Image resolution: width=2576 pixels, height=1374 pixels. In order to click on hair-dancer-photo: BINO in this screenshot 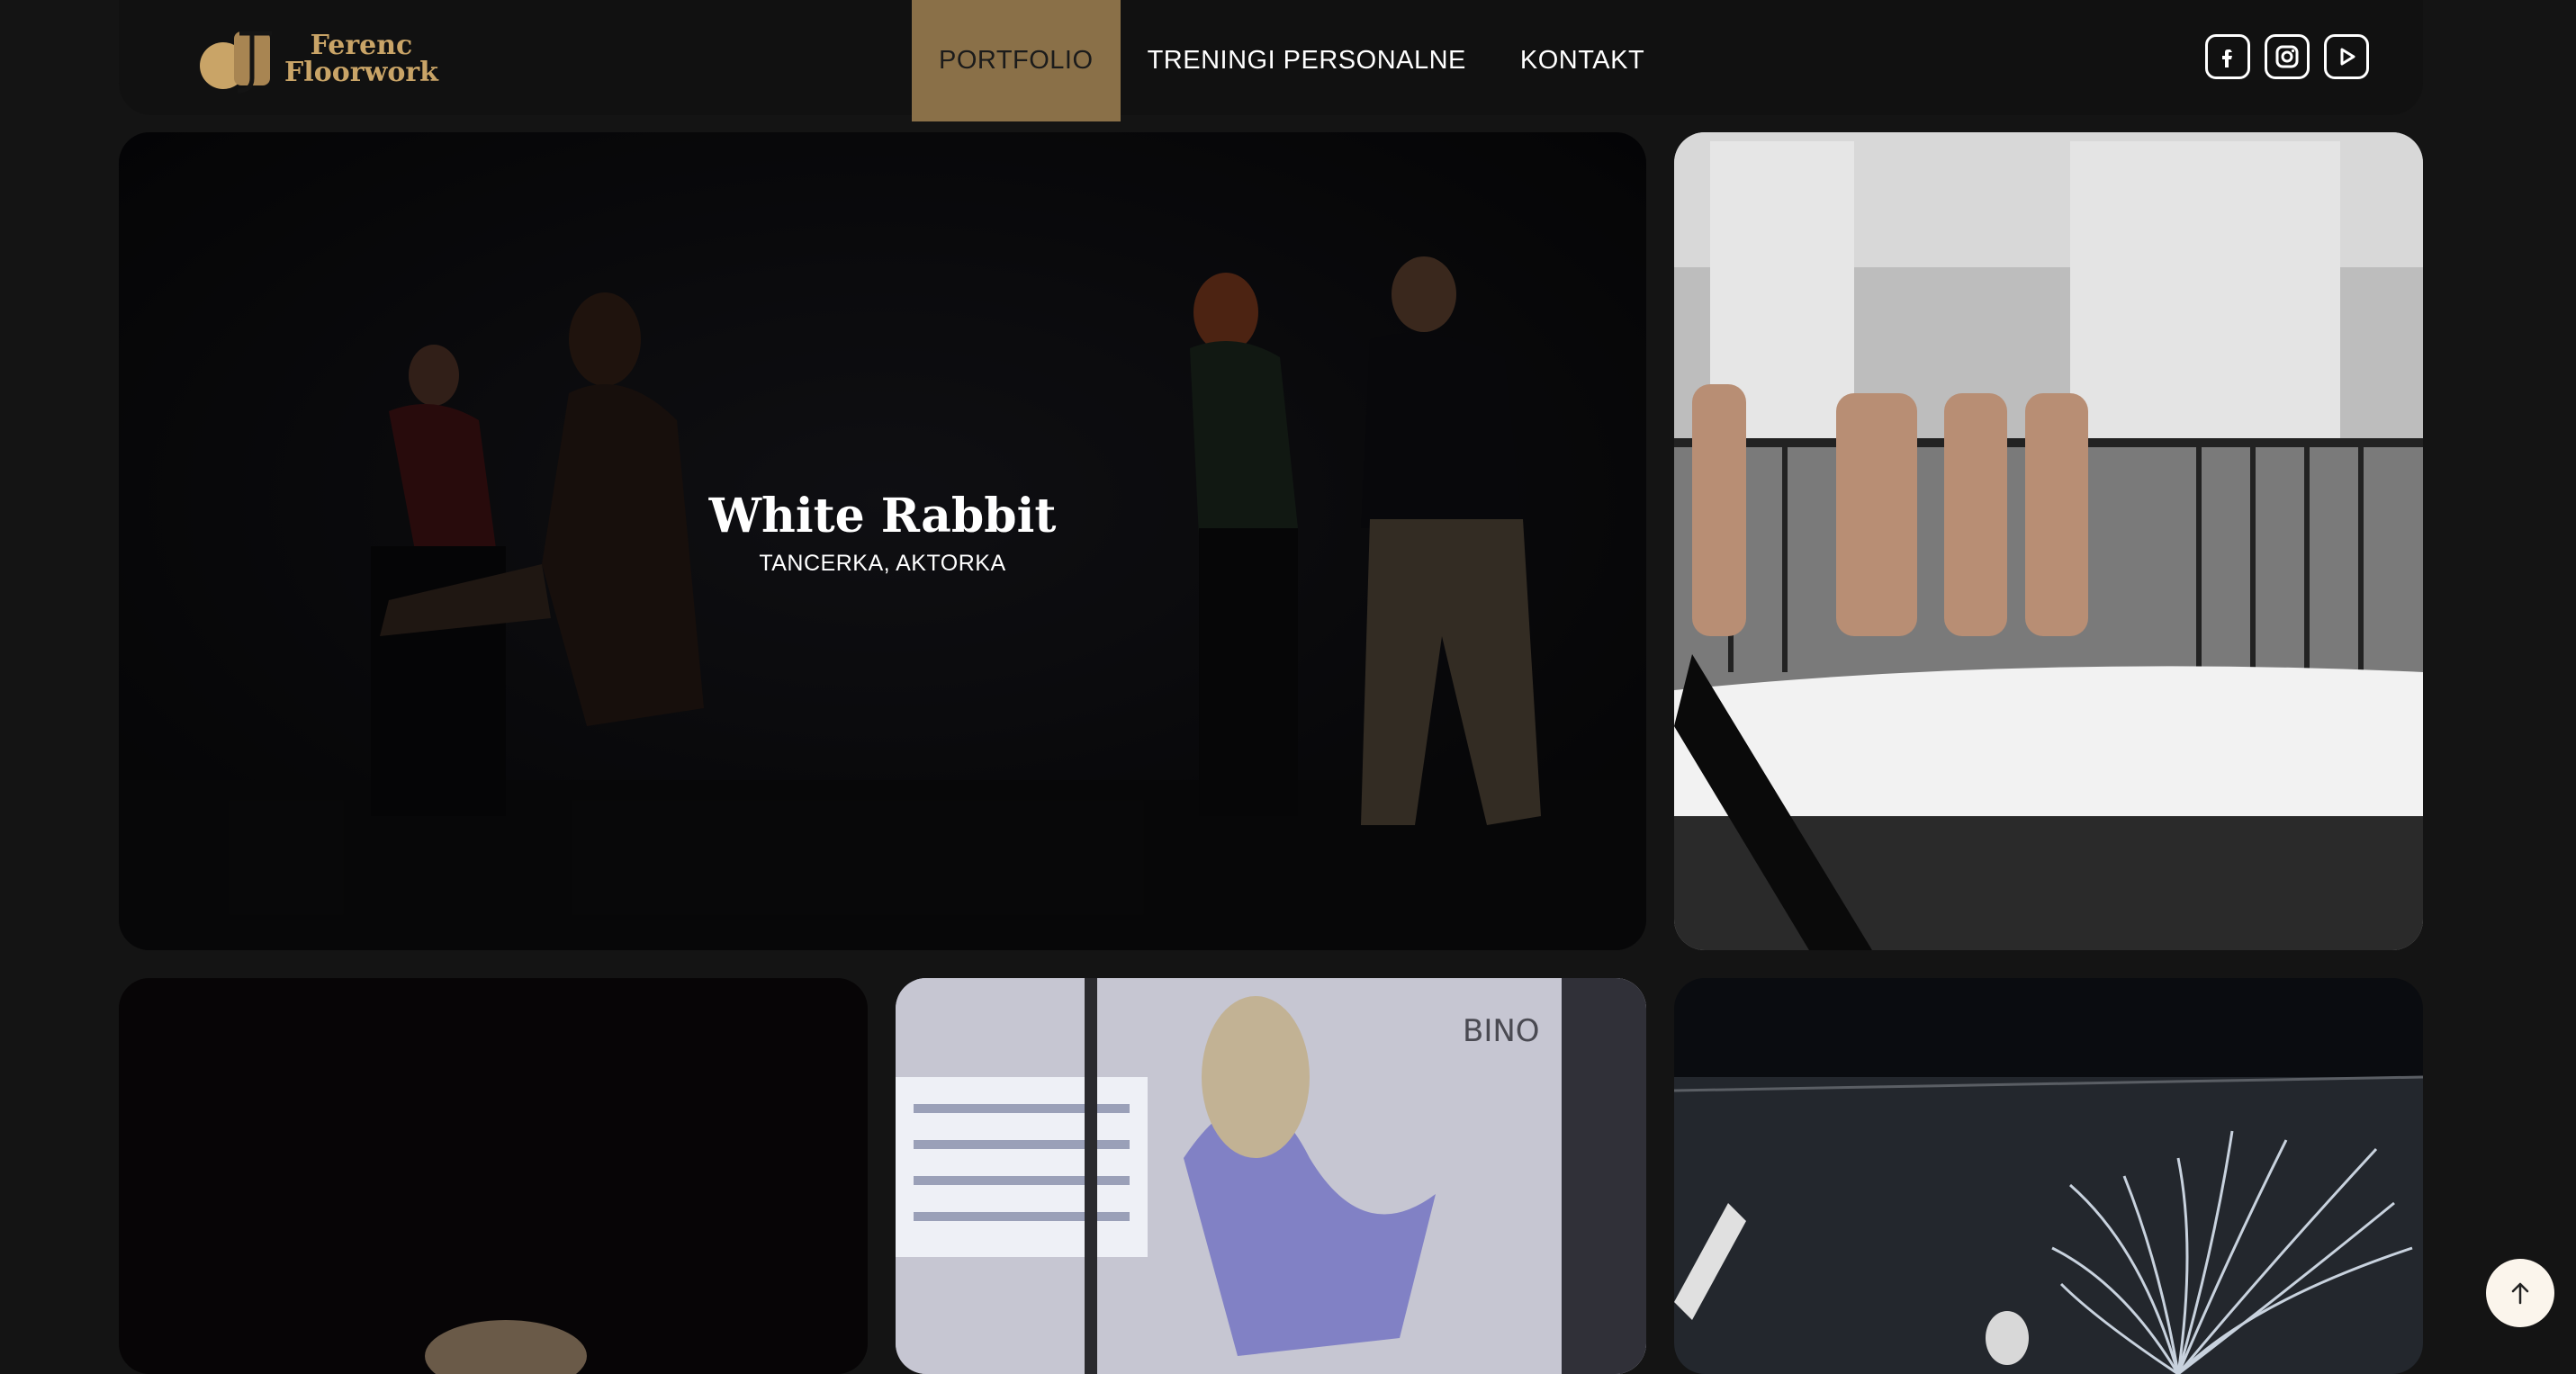, I will do `click(1271, 1176)`.